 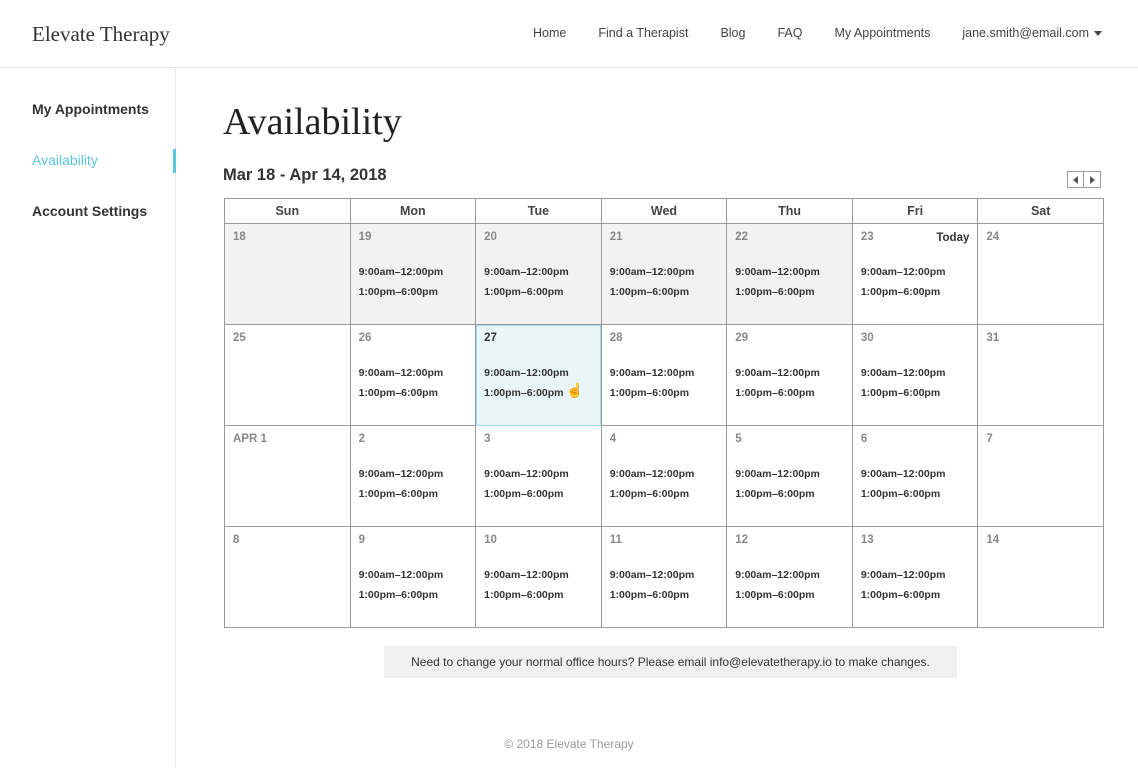 What do you see at coordinates (1040, 476) in the screenshot?
I see `calendar-day-cell: 7` at bounding box center [1040, 476].